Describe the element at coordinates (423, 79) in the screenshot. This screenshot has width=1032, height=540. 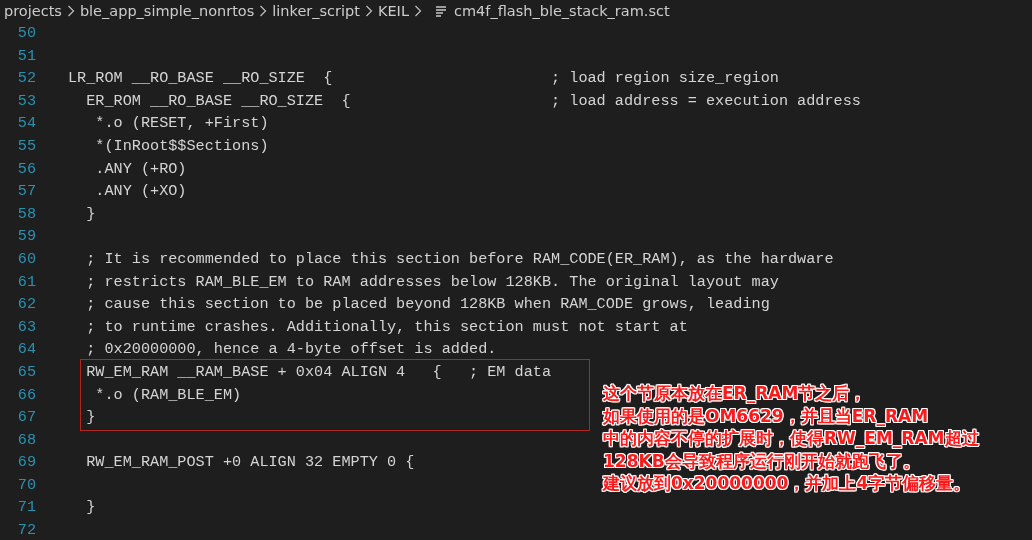
I see `code-line: LR_ROM __RO_BASE __RO_SIZE { ; load region size_region` at that location.